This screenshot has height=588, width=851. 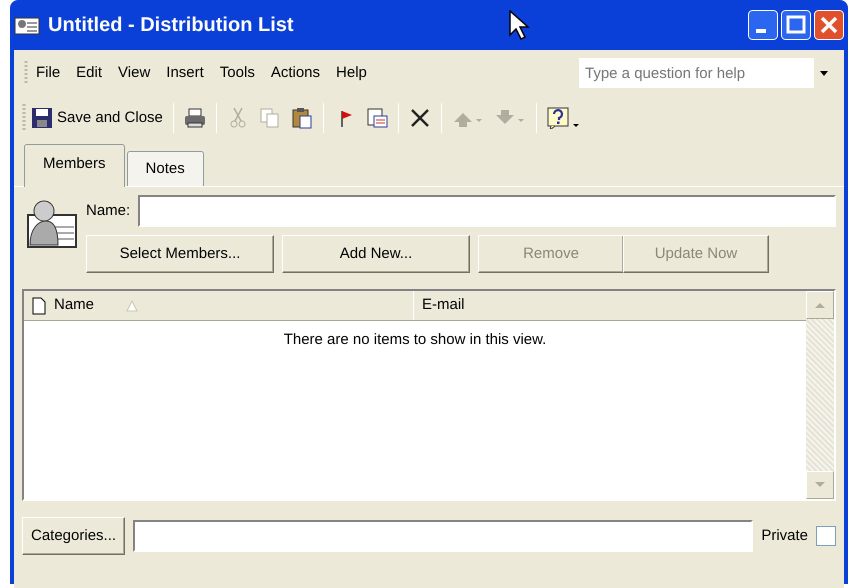 What do you see at coordinates (39, 305) in the screenshot?
I see `document-icon` at bounding box center [39, 305].